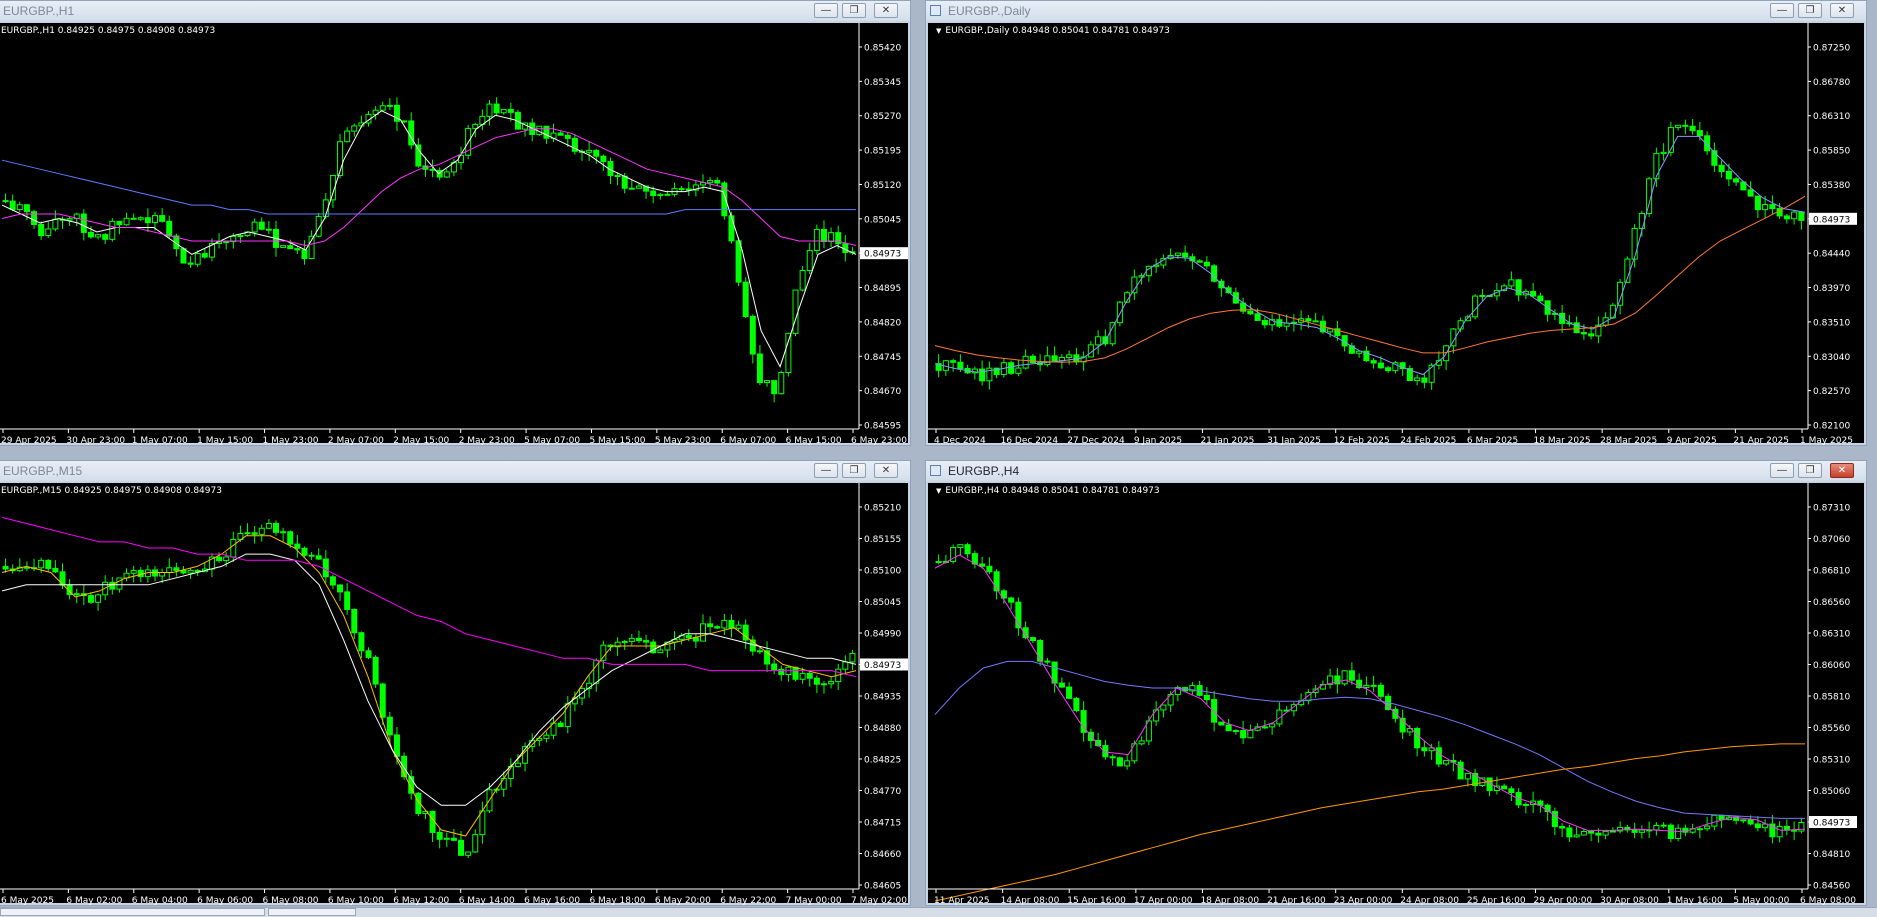 The height and width of the screenshot is (917, 1877). I want to click on time-label: 29 Apr 00:00, so click(1563, 901).